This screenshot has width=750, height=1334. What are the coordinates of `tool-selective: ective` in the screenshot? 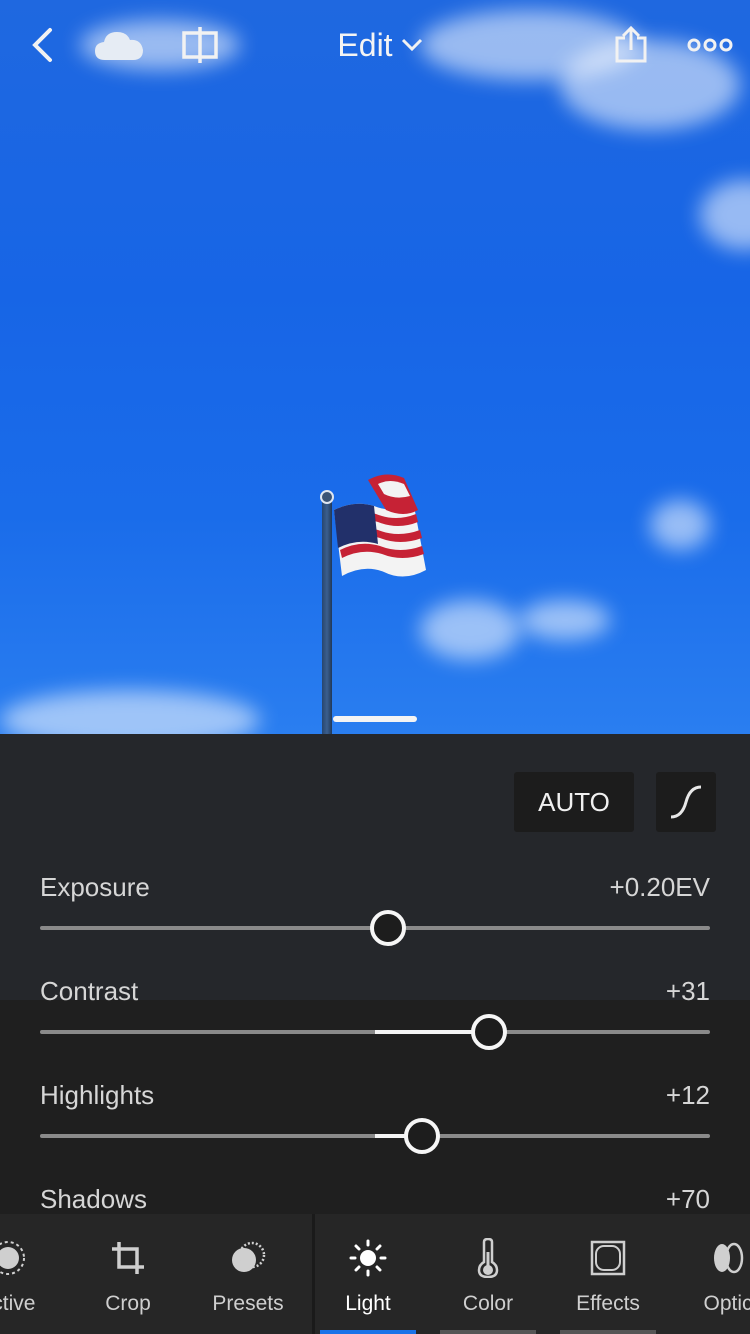 It's located at (34, 1274).